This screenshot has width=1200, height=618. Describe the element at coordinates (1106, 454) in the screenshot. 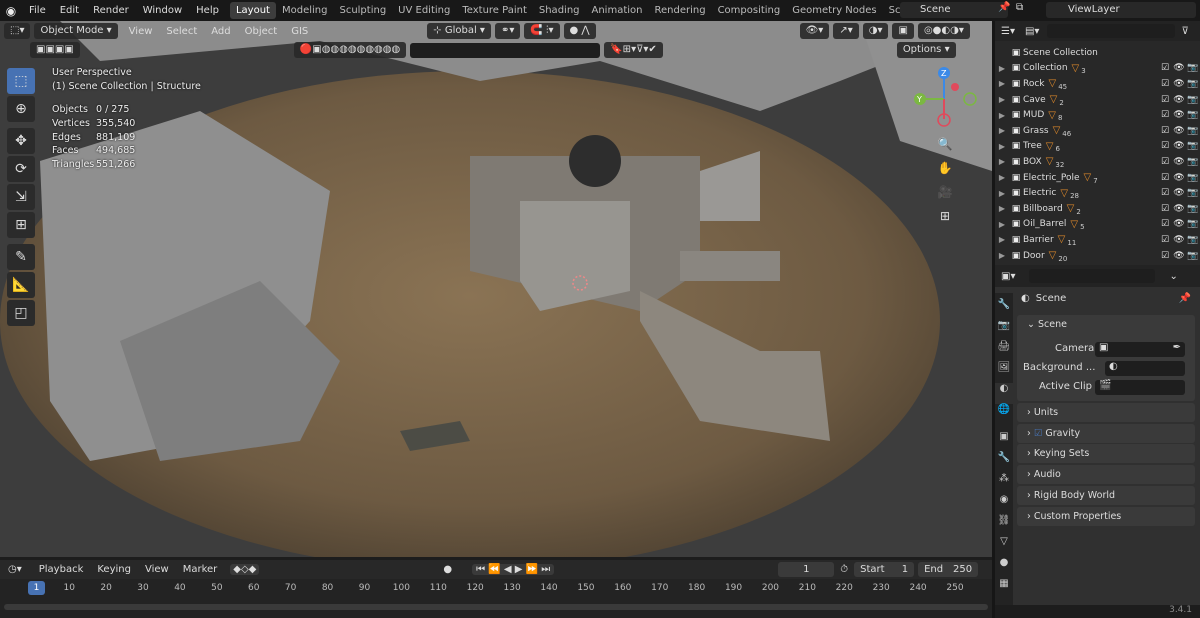

I see `subpanel-keying-sets: › Keying Sets` at that location.